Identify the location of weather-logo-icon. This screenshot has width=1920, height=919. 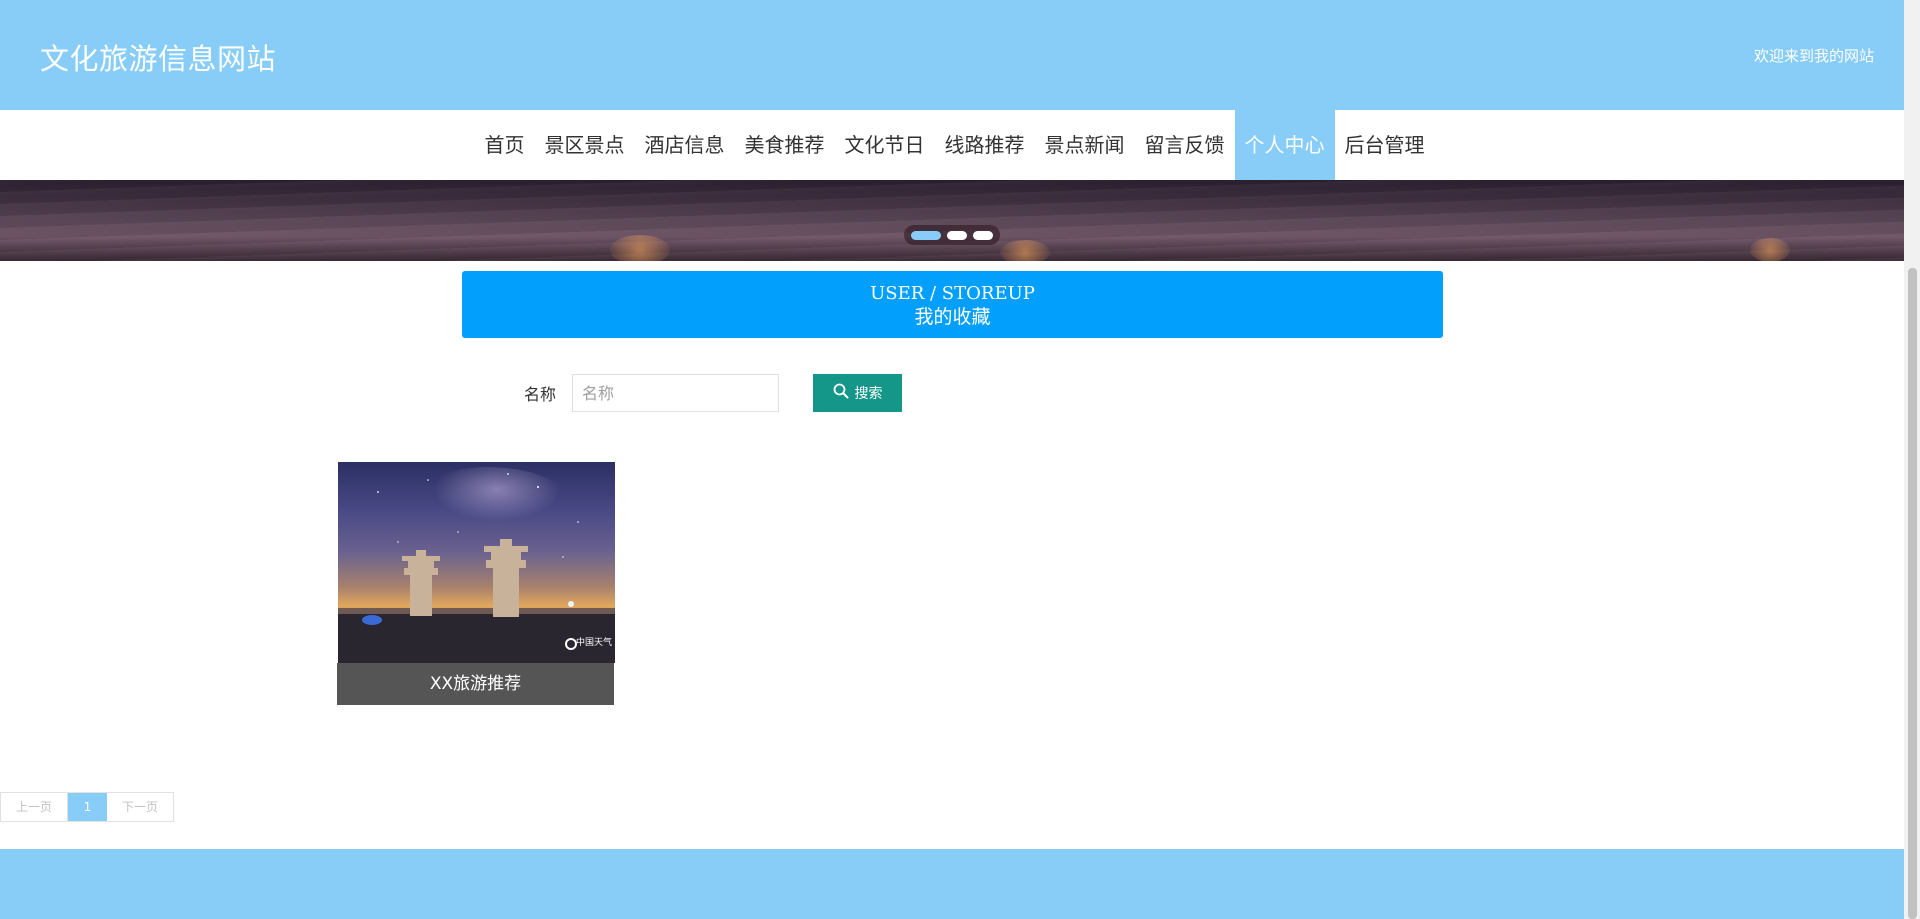
(571, 644).